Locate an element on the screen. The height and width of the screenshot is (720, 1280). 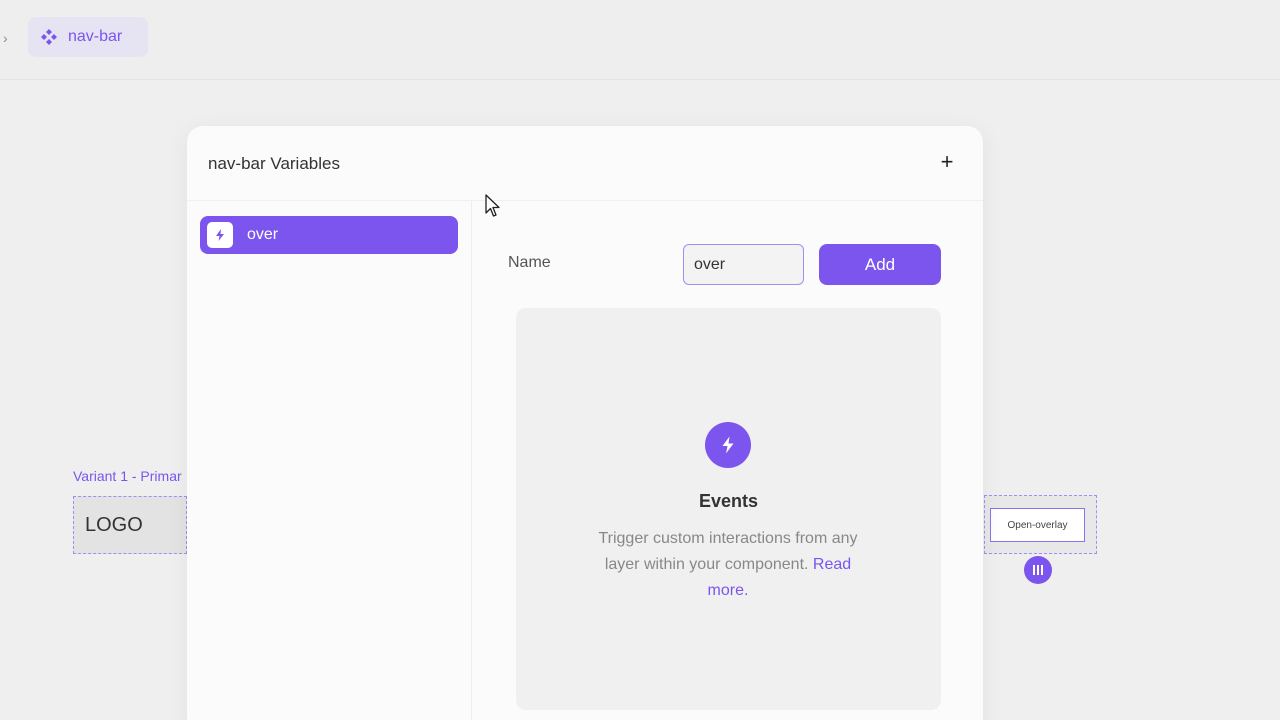
name-input is located at coordinates (743, 264).